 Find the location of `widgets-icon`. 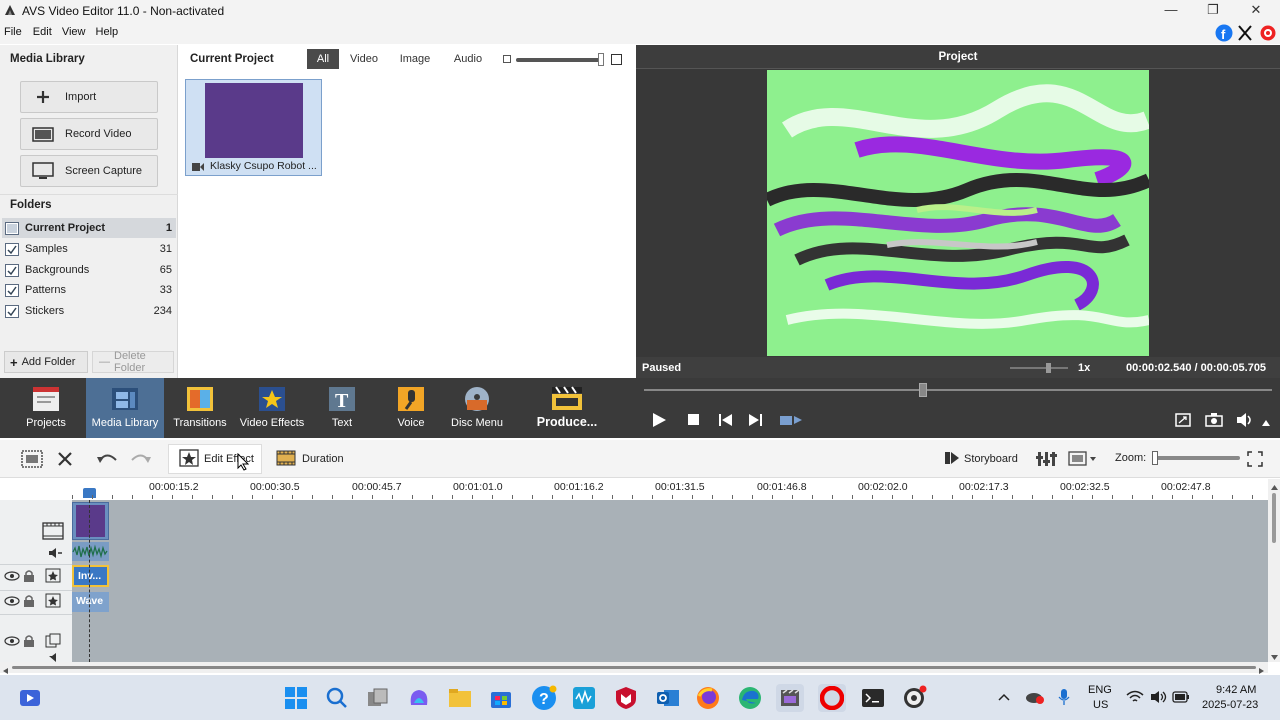

widgets-icon is located at coordinates (30, 698).